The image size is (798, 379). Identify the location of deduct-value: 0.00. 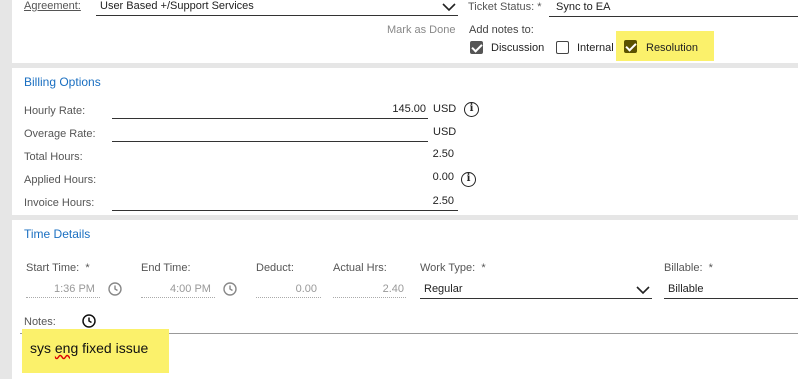
(306, 289).